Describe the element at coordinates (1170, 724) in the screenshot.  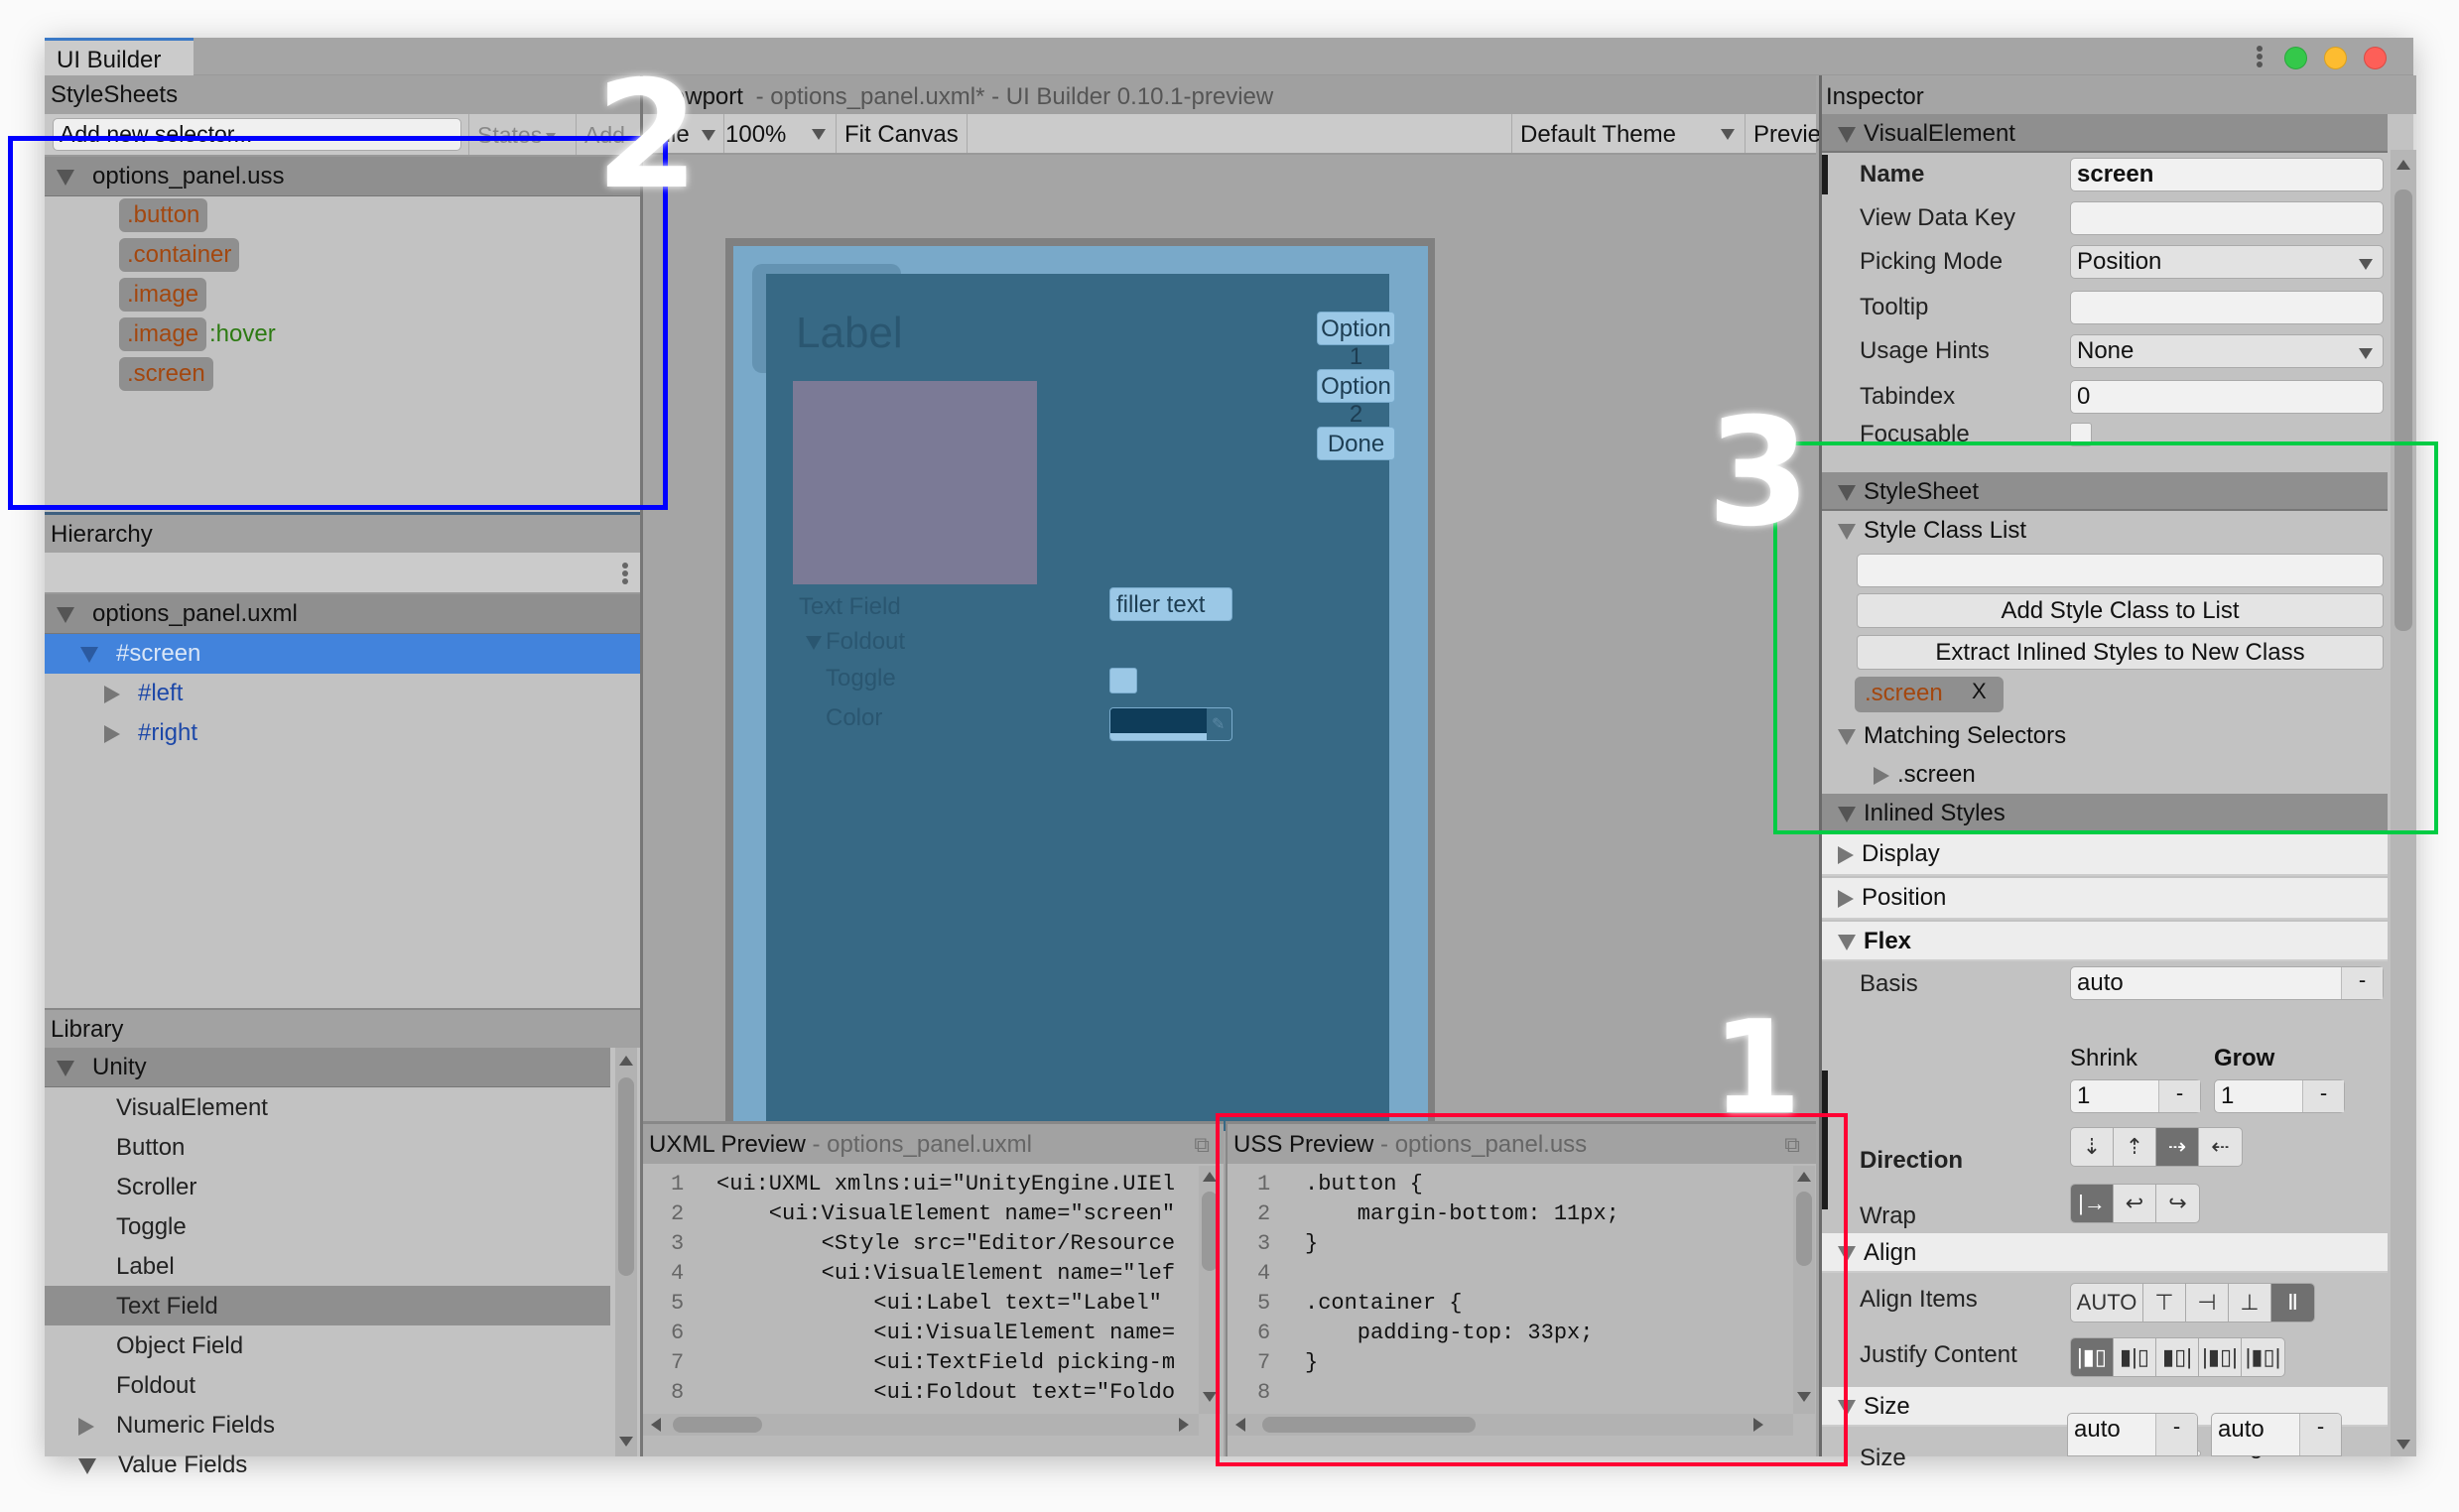
I see `canvas-color-field: ✎` at that location.